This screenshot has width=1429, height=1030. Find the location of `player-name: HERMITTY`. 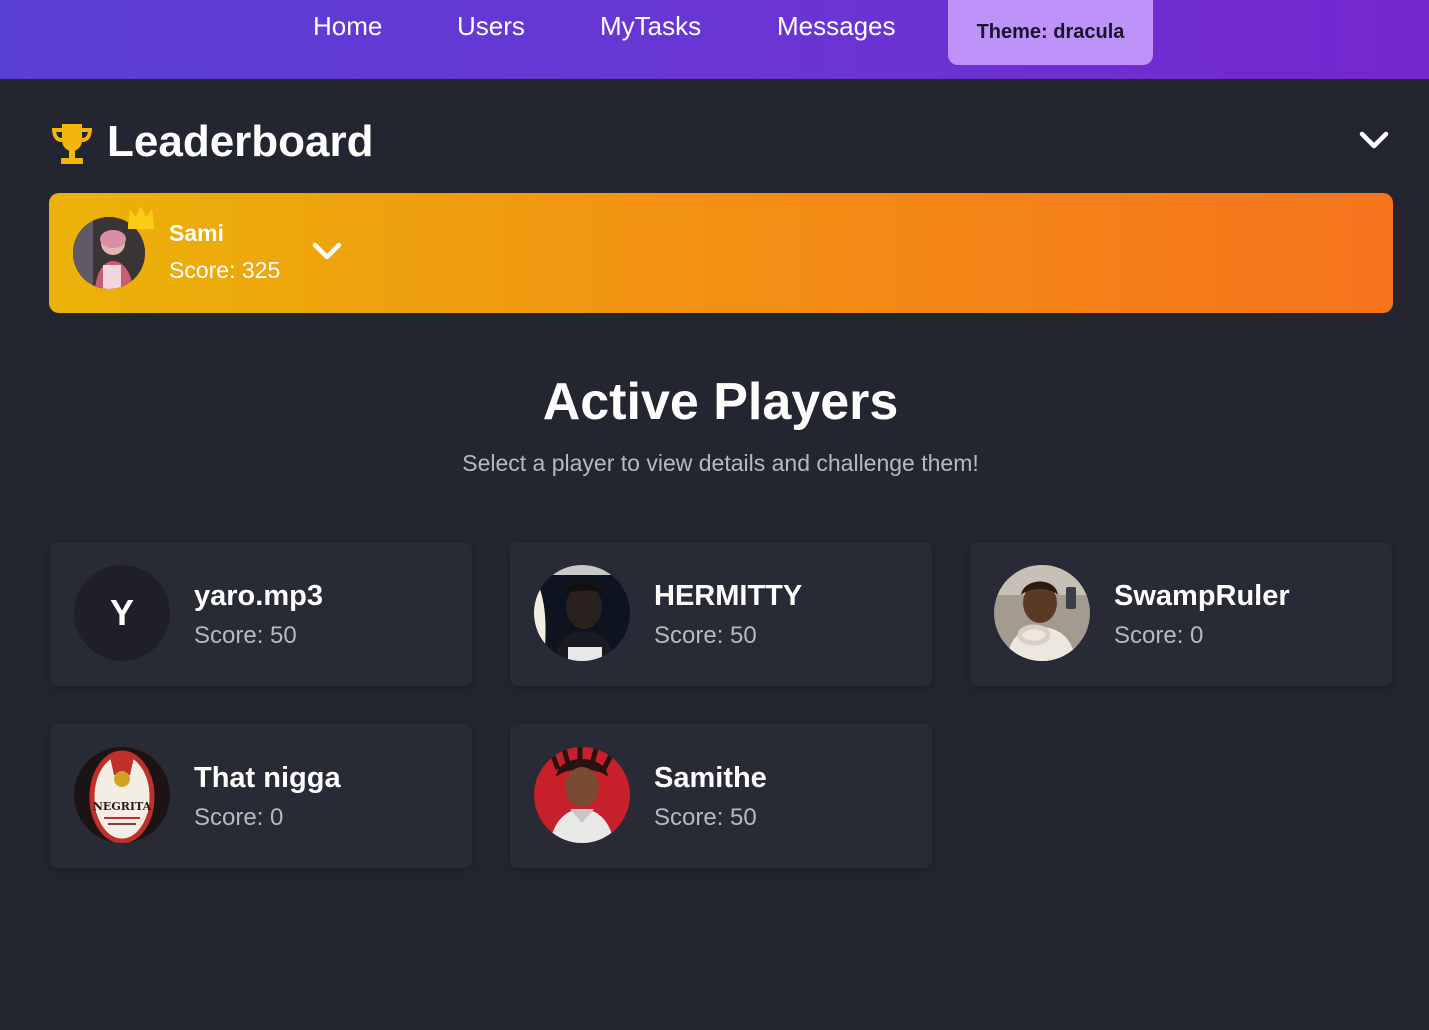

player-name: HERMITTY is located at coordinates (728, 596).